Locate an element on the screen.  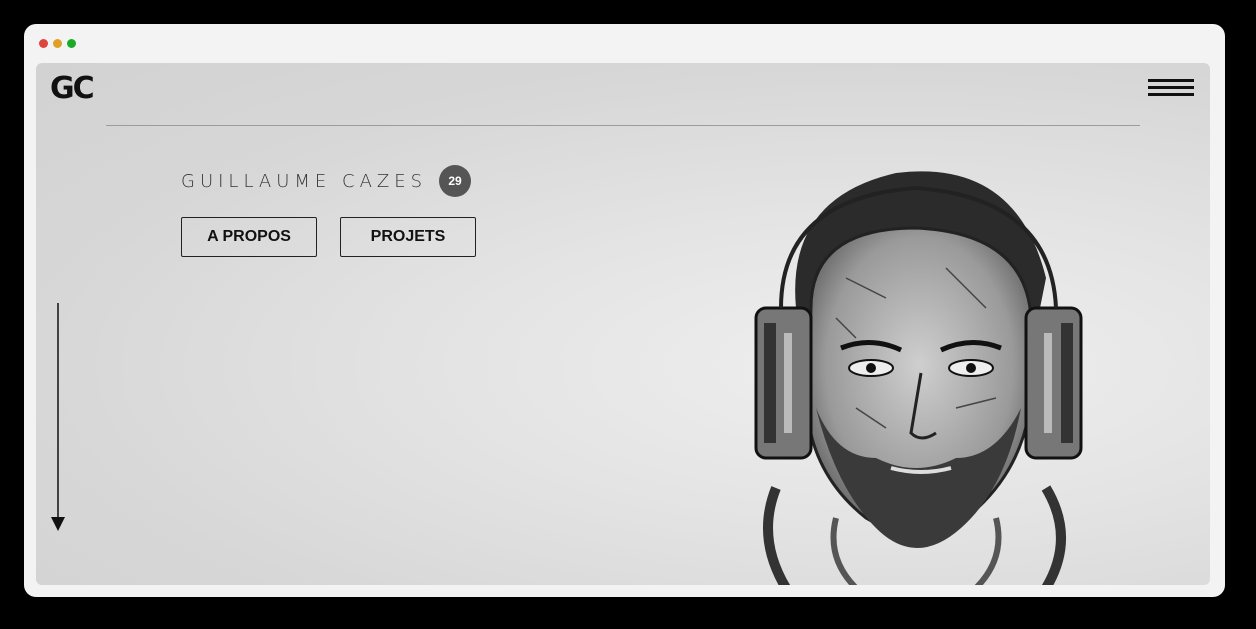
hero-name-row: GUILLAUME CAZES 29 is located at coordinates (326, 181).